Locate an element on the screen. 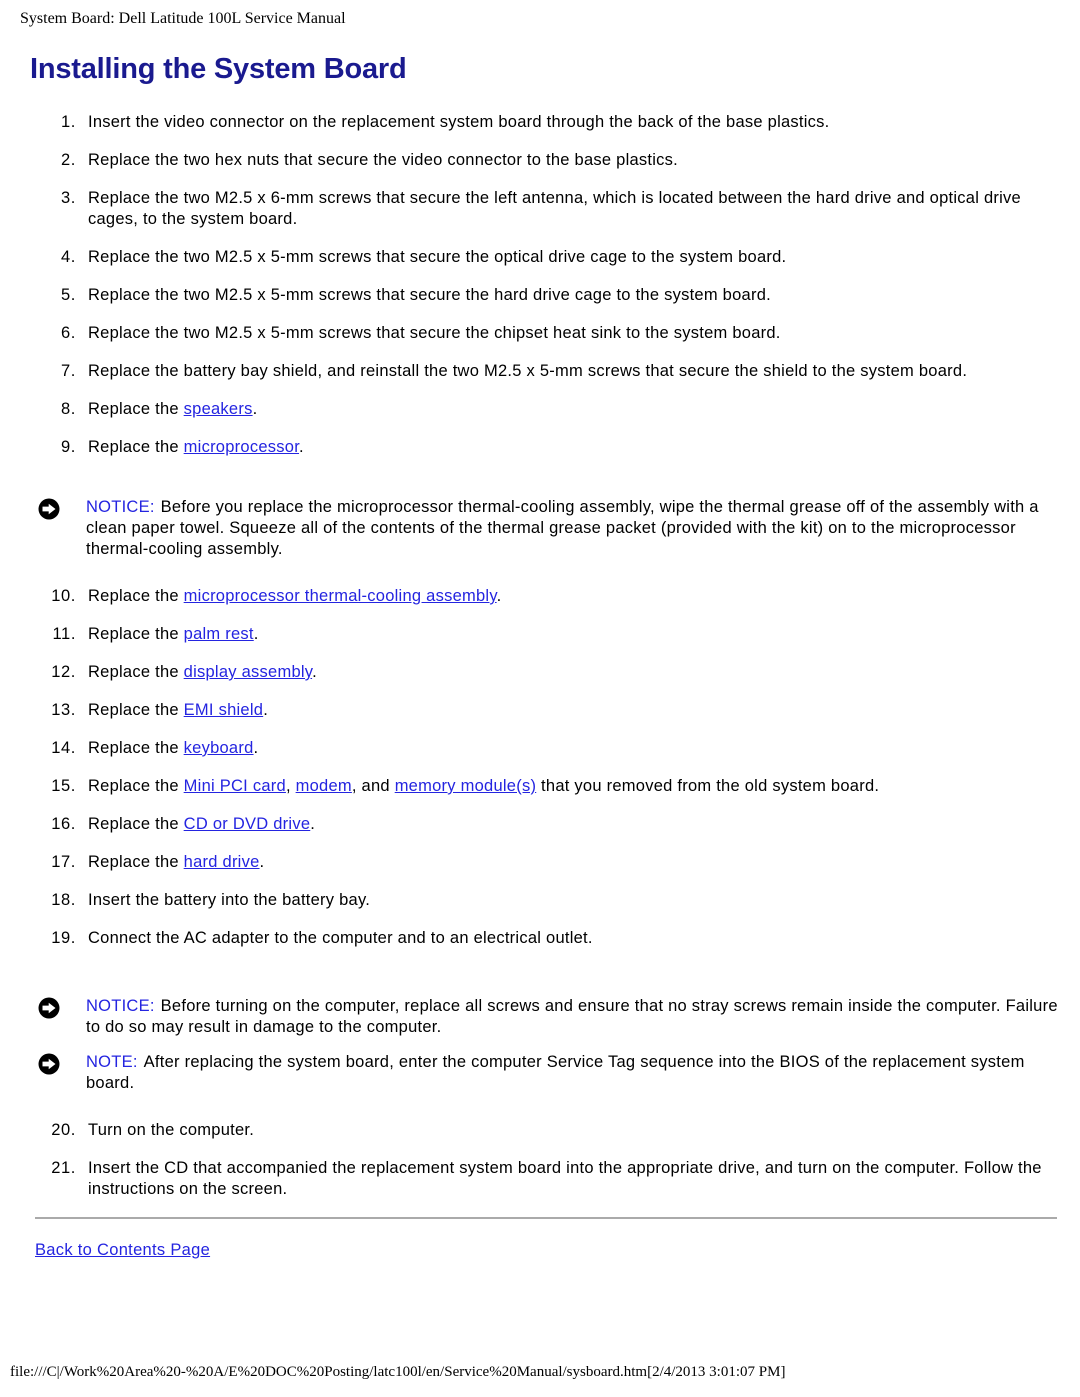  step-number: 3. is located at coordinates (68, 198).